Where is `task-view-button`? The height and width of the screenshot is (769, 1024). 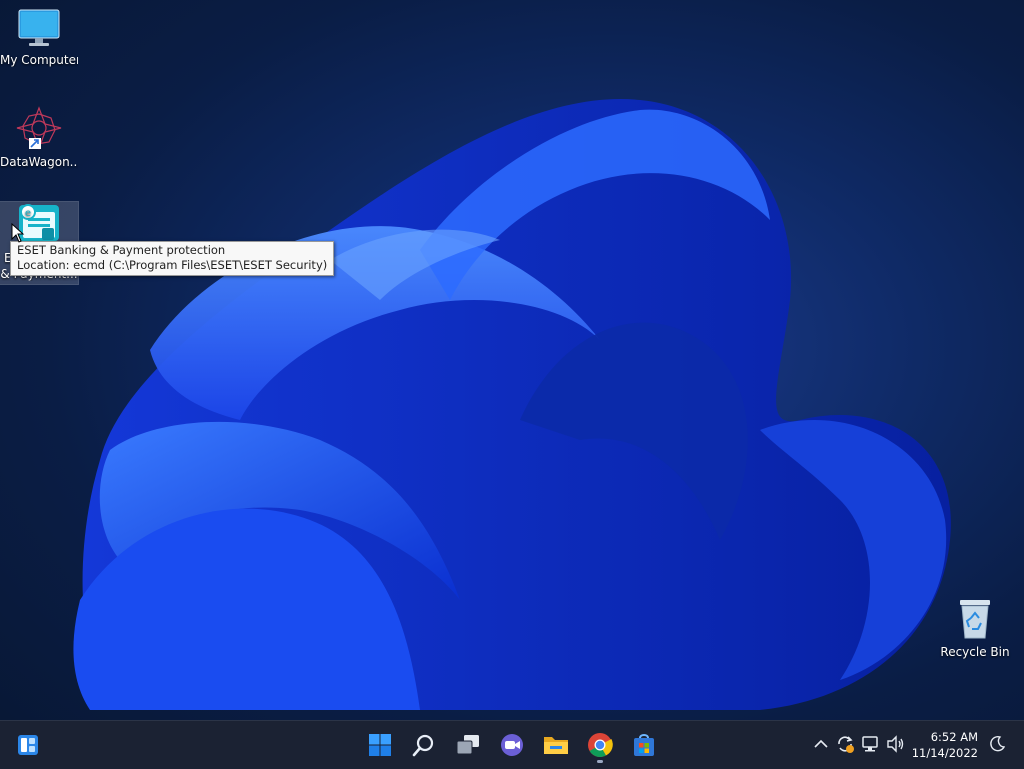
task-view-button is located at coordinates (468, 745).